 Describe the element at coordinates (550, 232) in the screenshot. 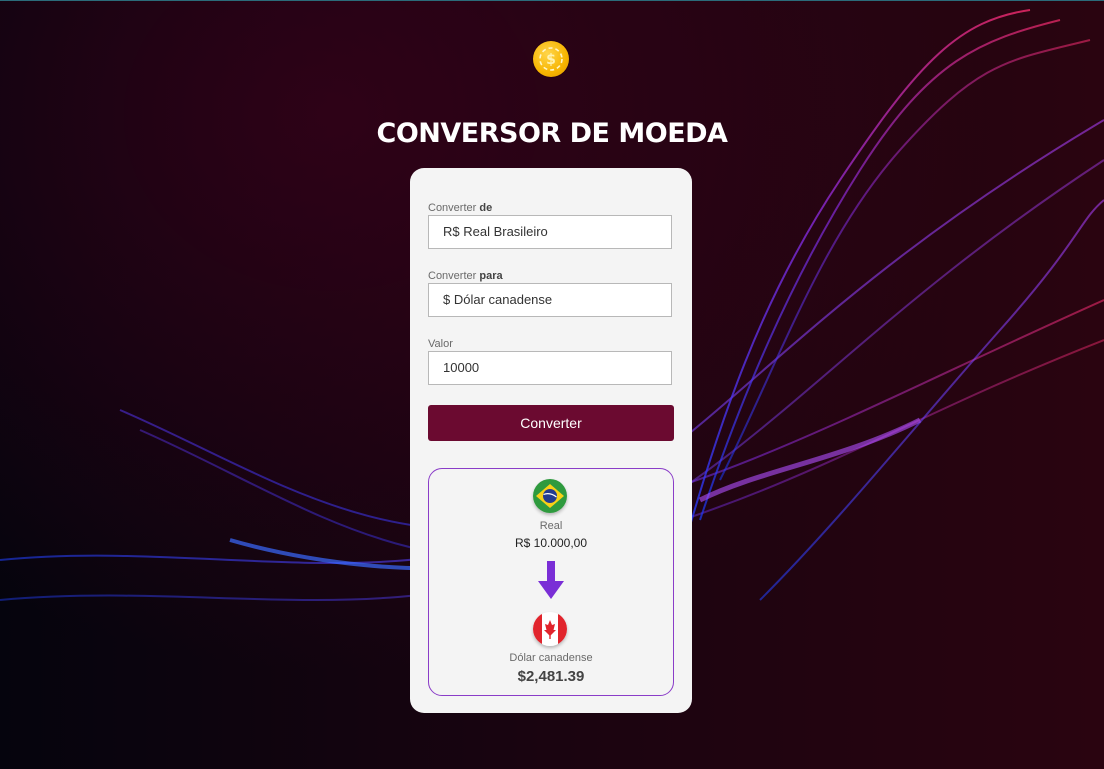

I see `from-currency-select: R$ Real Brasileiro` at that location.